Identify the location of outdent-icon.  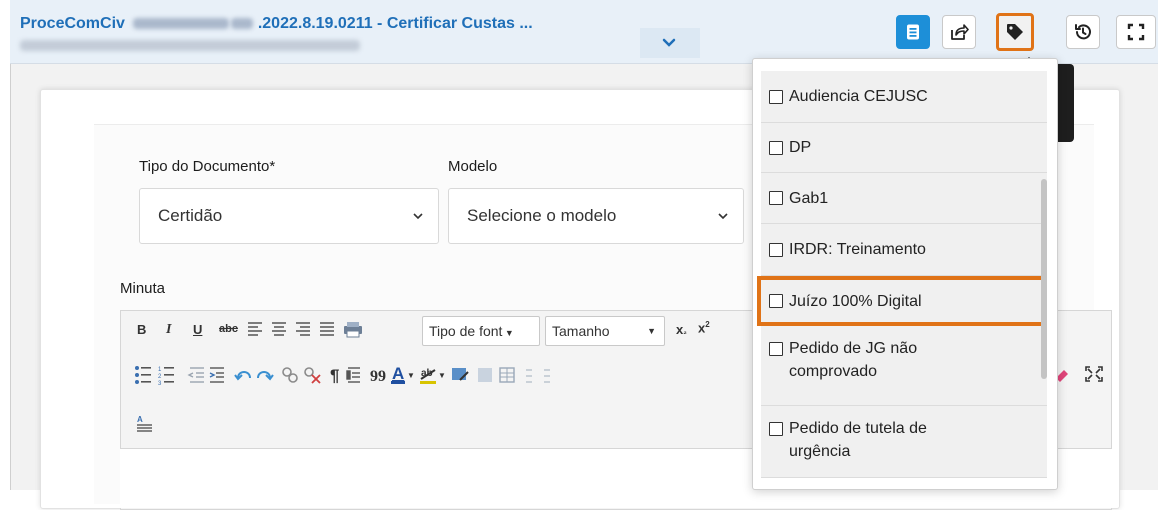
(195, 375).